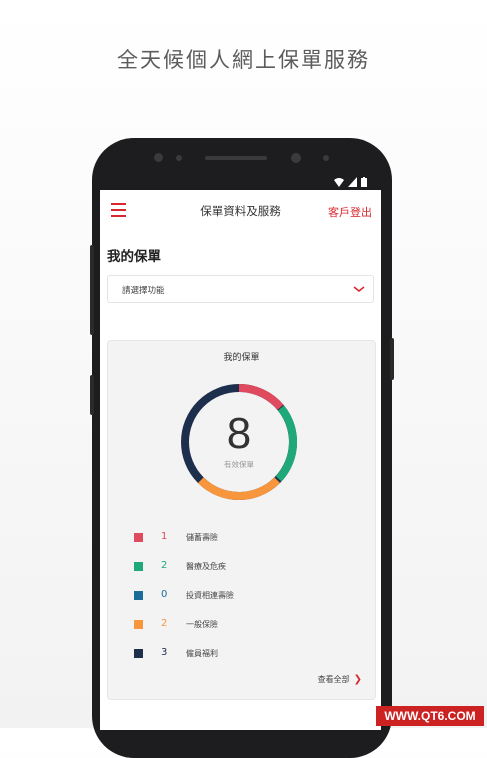 This screenshot has height=758, width=487. Describe the element at coordinates (210, 595) in the screenshot. I see `legend-name: 投資相連壽險` at that location.